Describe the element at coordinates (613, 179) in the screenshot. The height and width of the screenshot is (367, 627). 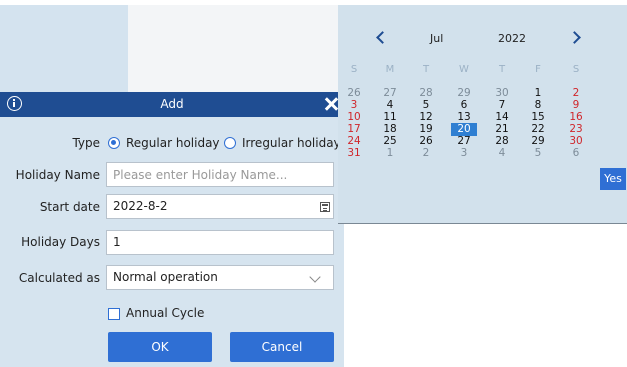
I see `yes-button: Yes` at that location.